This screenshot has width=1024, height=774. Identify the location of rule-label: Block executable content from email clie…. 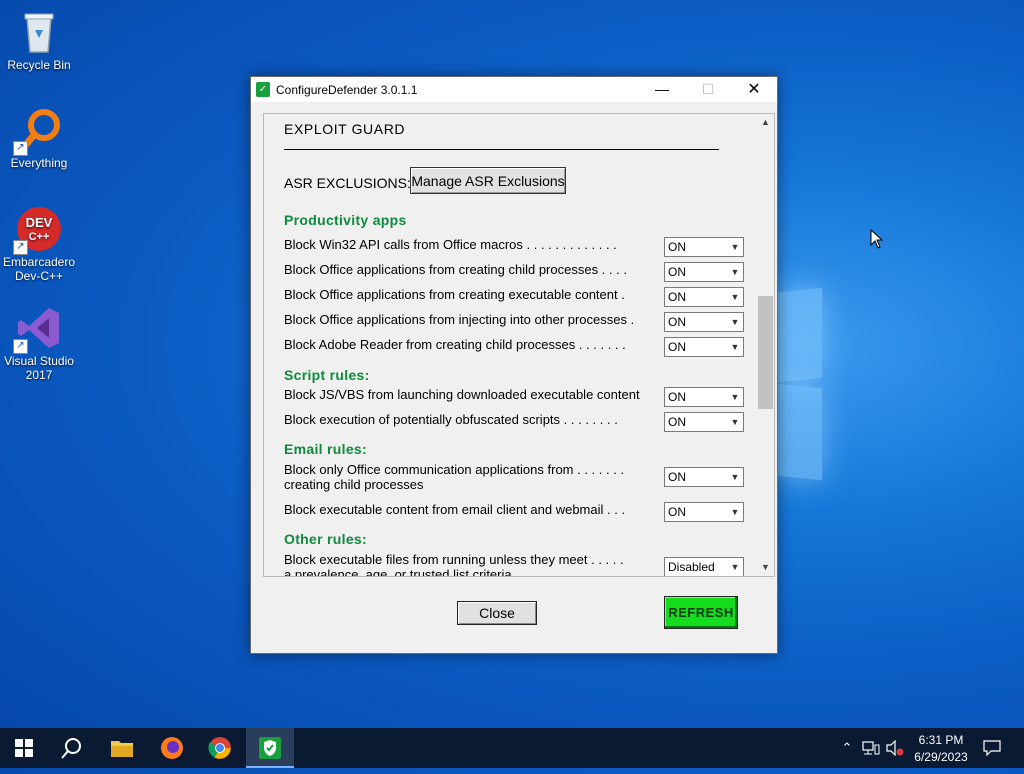
(455, 509).